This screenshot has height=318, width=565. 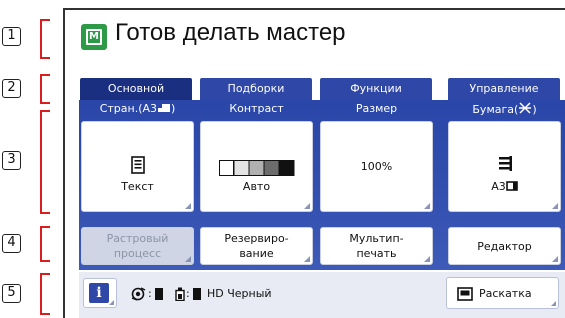 What do you see at coordinates (256, 186) in the screenshot?
I see `contrast-value: Авто` at bounding box center [256, 186].